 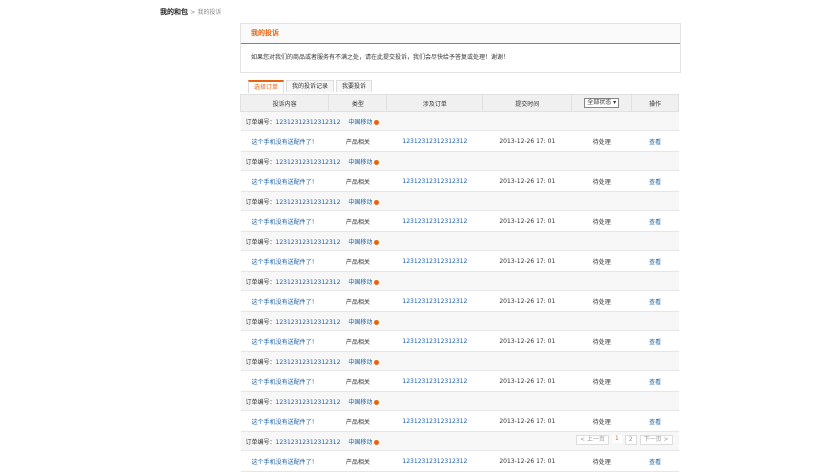 What do you see at coordinates (358, 103) in the screenshot?
I see `header-type: 类型` at bounding box center [358, 103].